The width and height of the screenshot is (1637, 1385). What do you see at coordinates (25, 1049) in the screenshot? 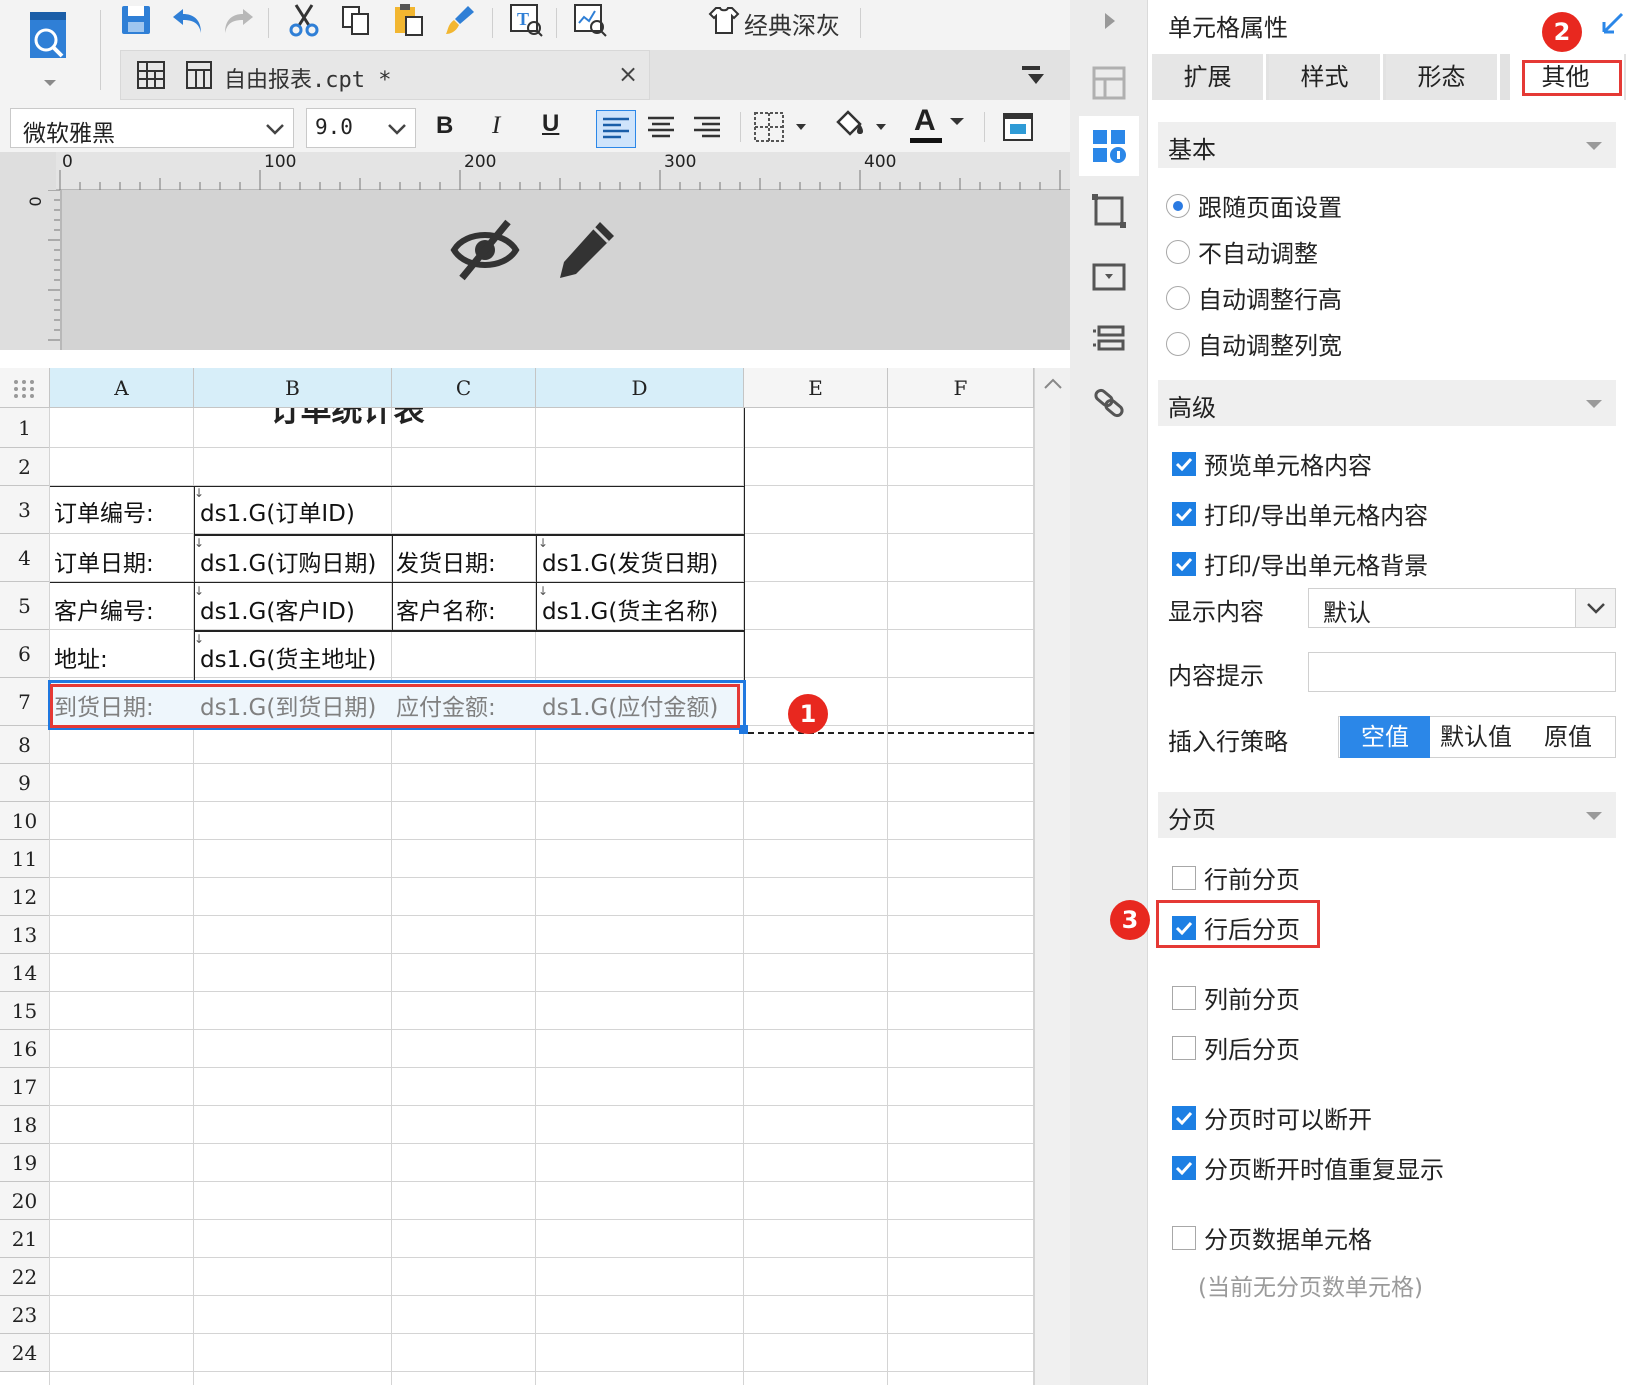
I see `row-header: 16` at bounding box center [25, 1049].